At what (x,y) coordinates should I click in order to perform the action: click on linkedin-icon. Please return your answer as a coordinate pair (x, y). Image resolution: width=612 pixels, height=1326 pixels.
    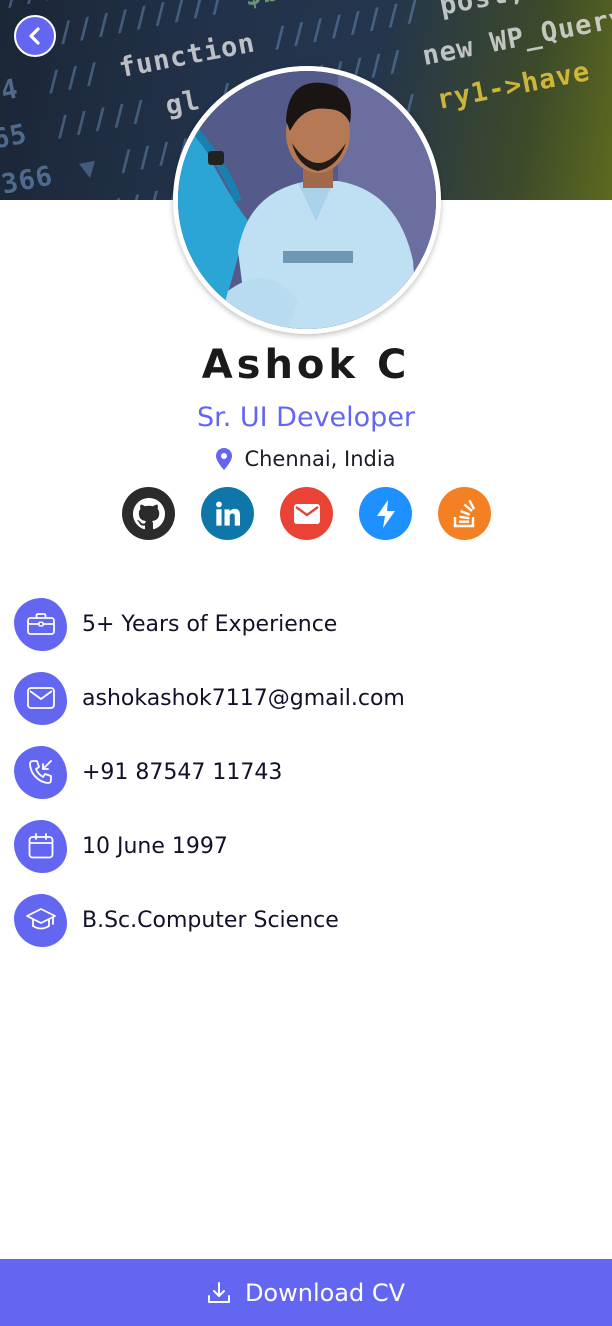
    Looking at the image, I should click on (227, 513).